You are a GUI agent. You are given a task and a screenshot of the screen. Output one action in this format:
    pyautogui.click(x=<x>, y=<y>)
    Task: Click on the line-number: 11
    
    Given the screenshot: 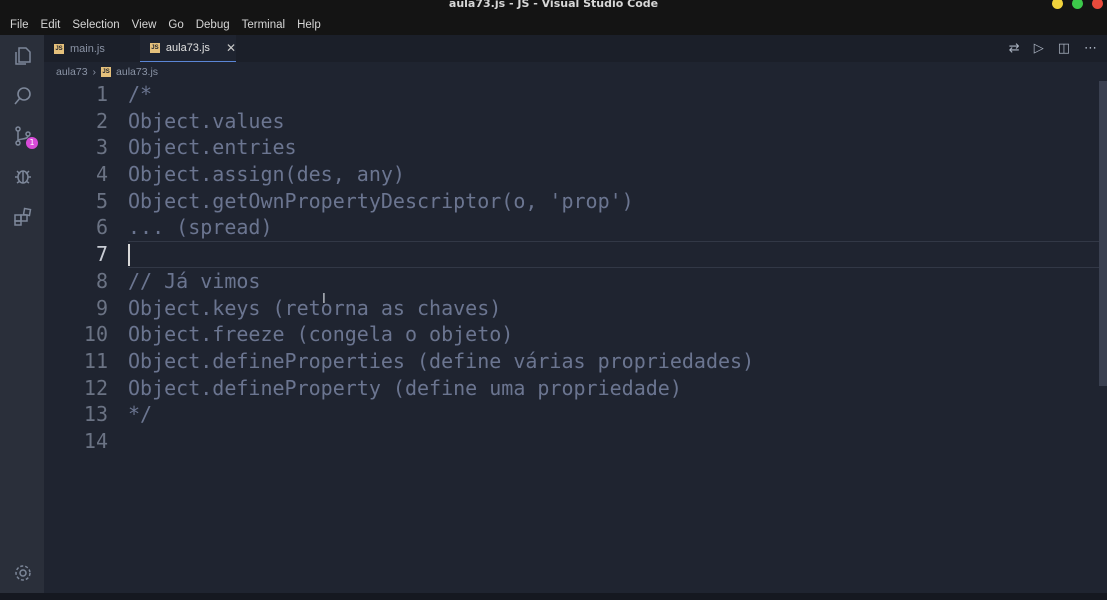 What is the action you would take?
    pyautogui.click(x=95, y=360)
    